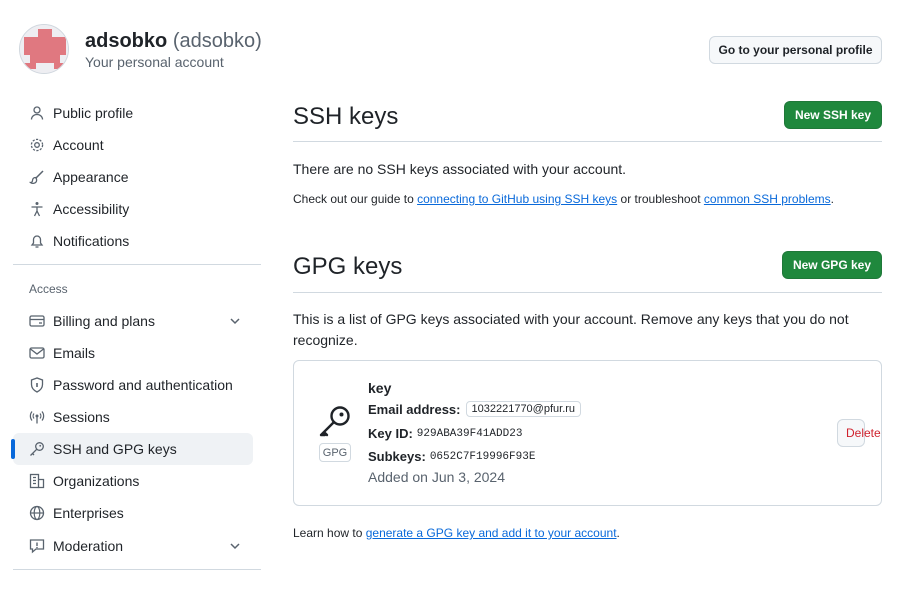 The width and height of the screenshot is (921, 589). I want to click on sidebar-item-billing: Billing and plans, so click(133, 321).